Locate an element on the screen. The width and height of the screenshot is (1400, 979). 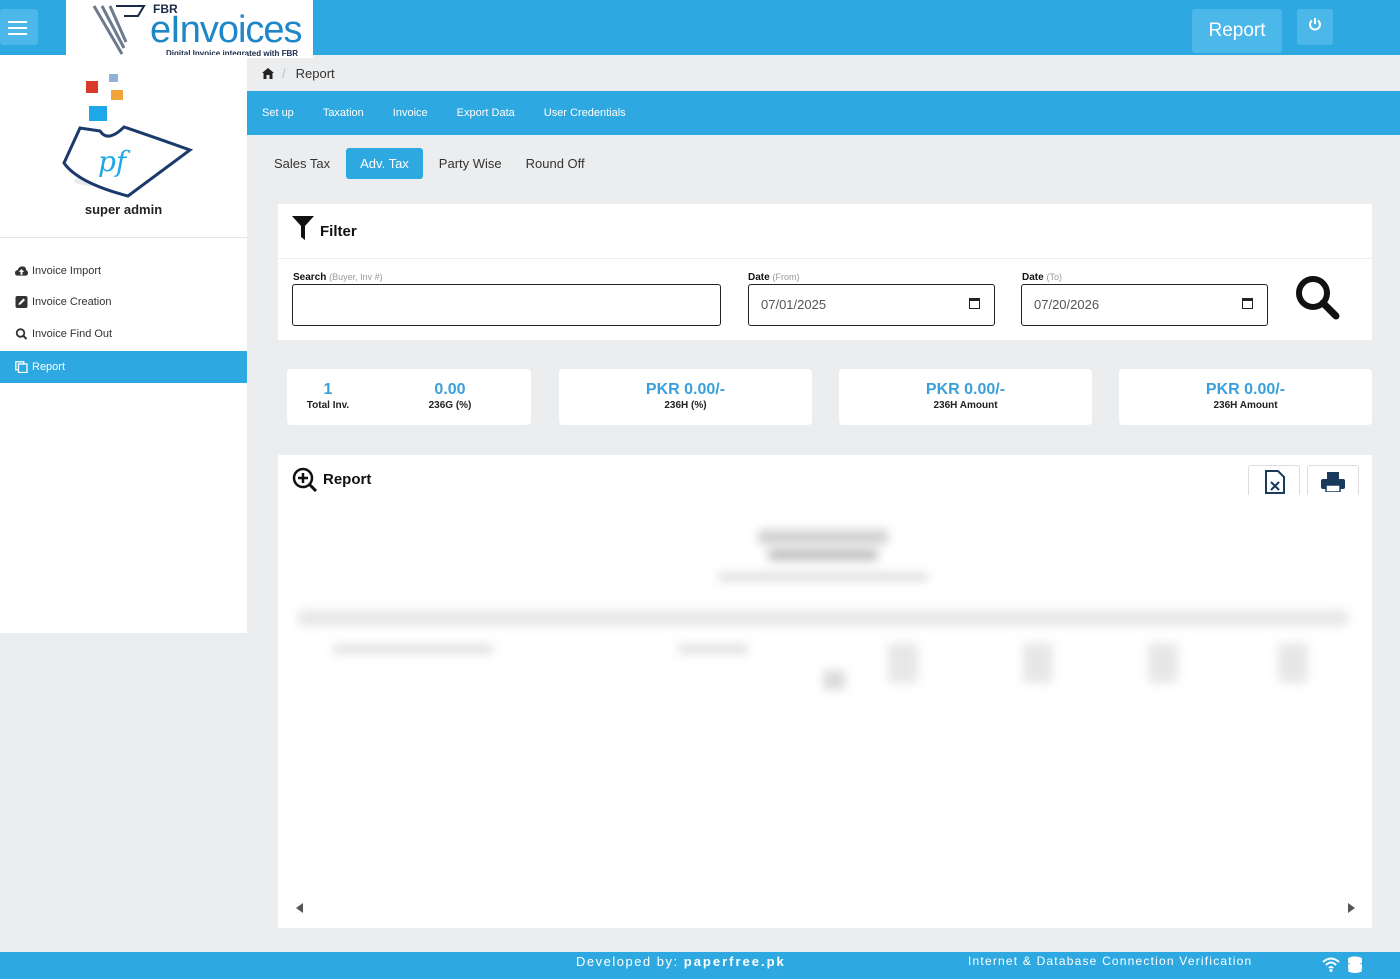
search-button-icon is located at coordinates (1317, 297).